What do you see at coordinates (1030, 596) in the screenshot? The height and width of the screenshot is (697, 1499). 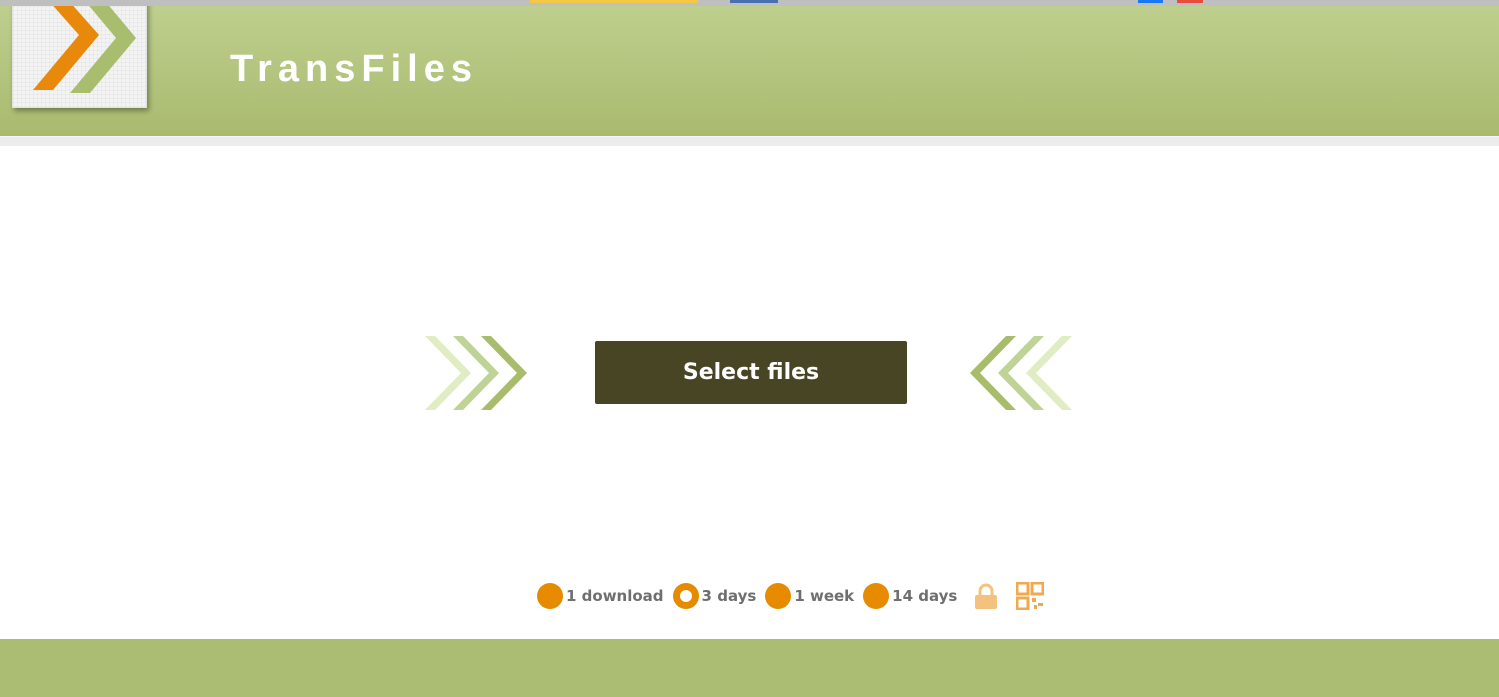 I see `qr-code-icon` at bounding box center [1030, 596].